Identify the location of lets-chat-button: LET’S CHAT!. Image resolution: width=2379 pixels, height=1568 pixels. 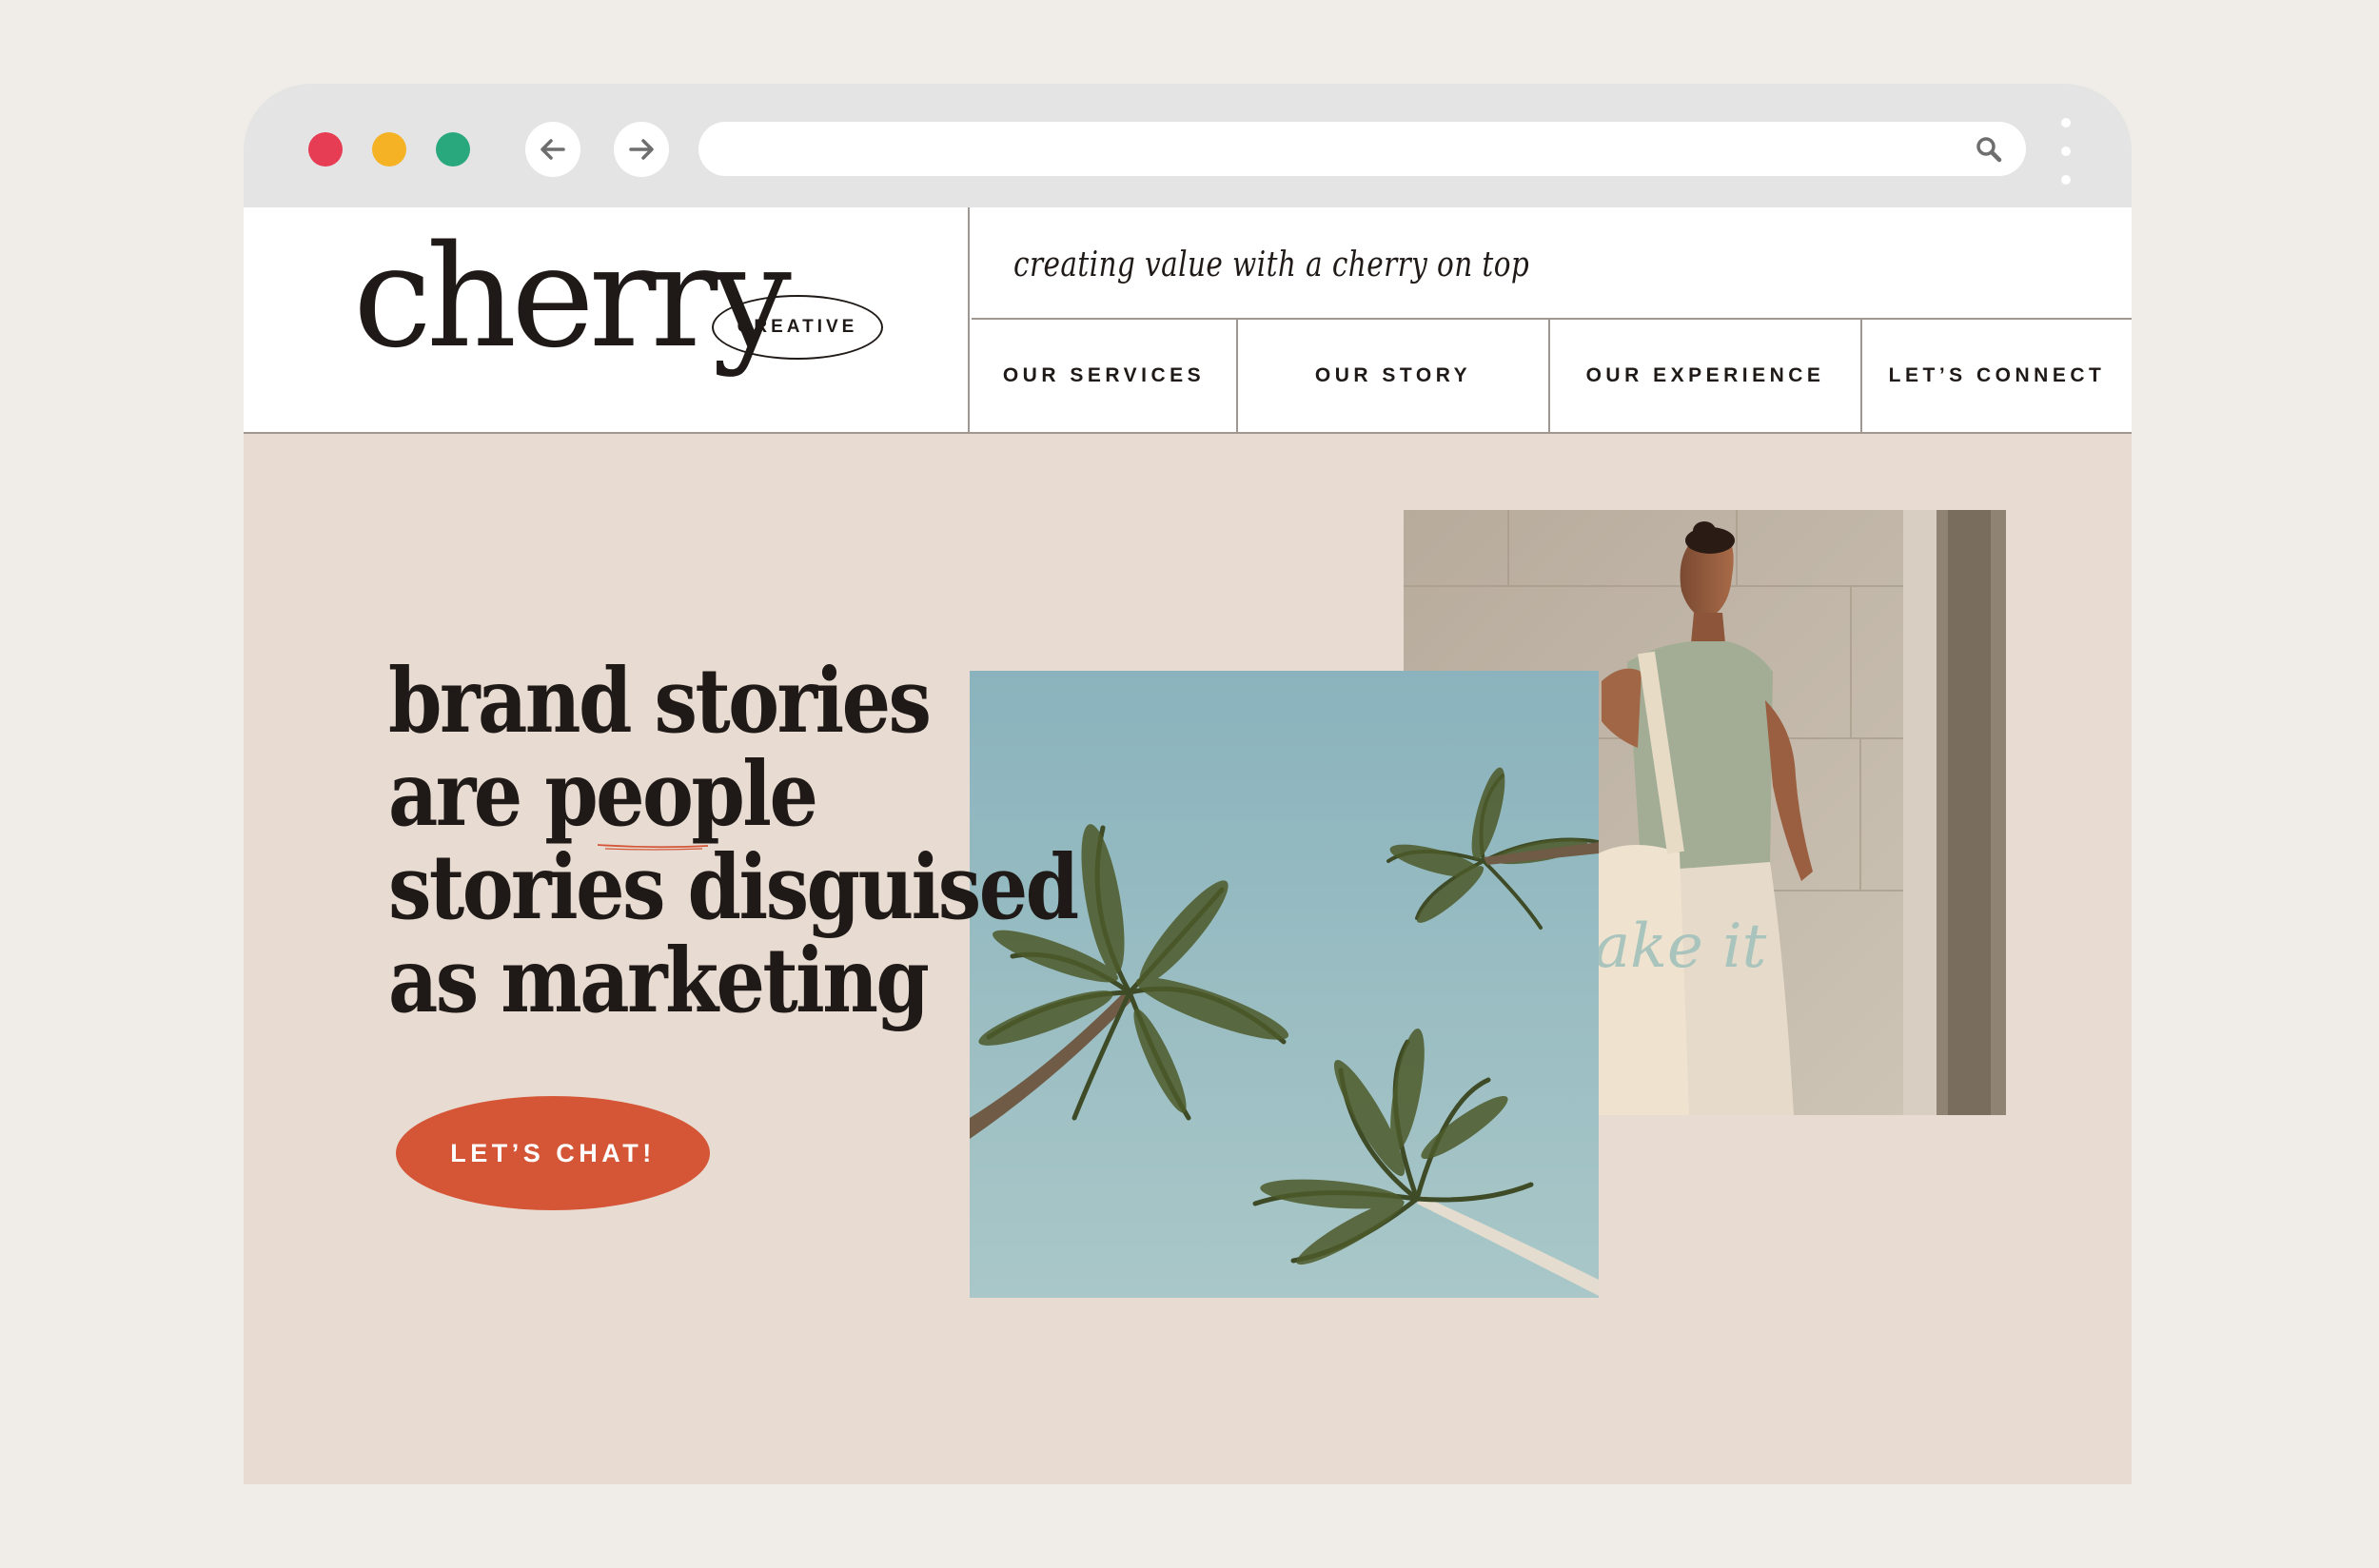
(553, 1153).